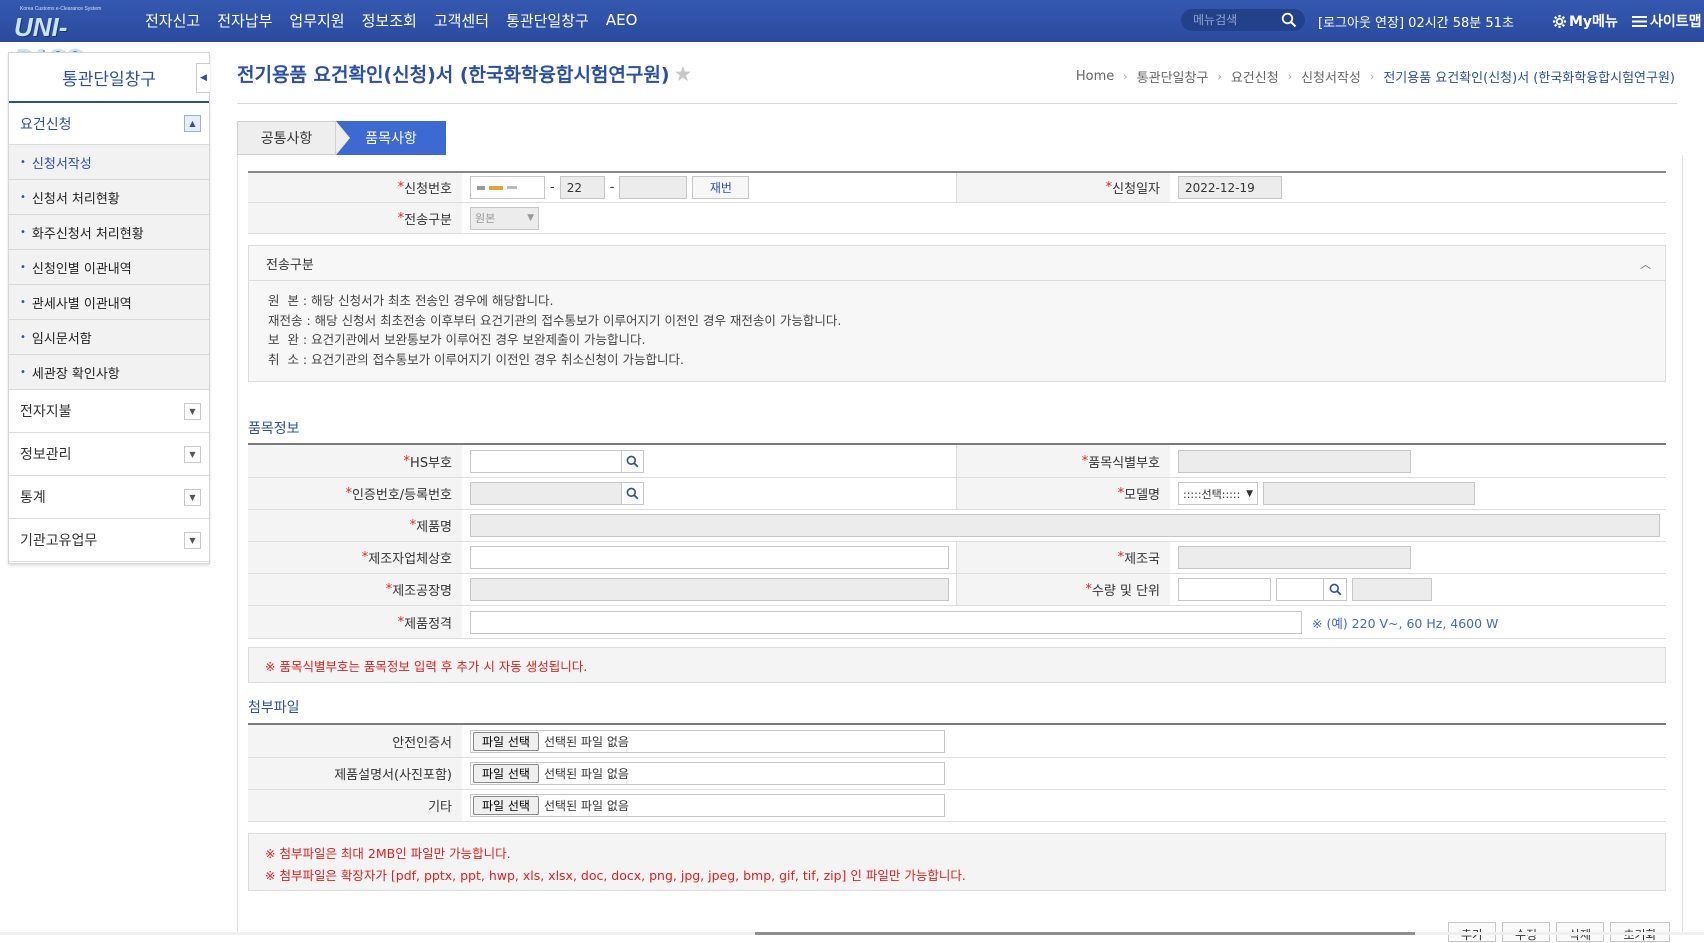 Image resolution: width=1704 pixels, height=943 pixels. What do you see at coordinates (1416, 21) in the screenshot?
I see `session-timer: [로그아웃 연장] 02시간 58분 51초` at bounding box center [1416, 21].